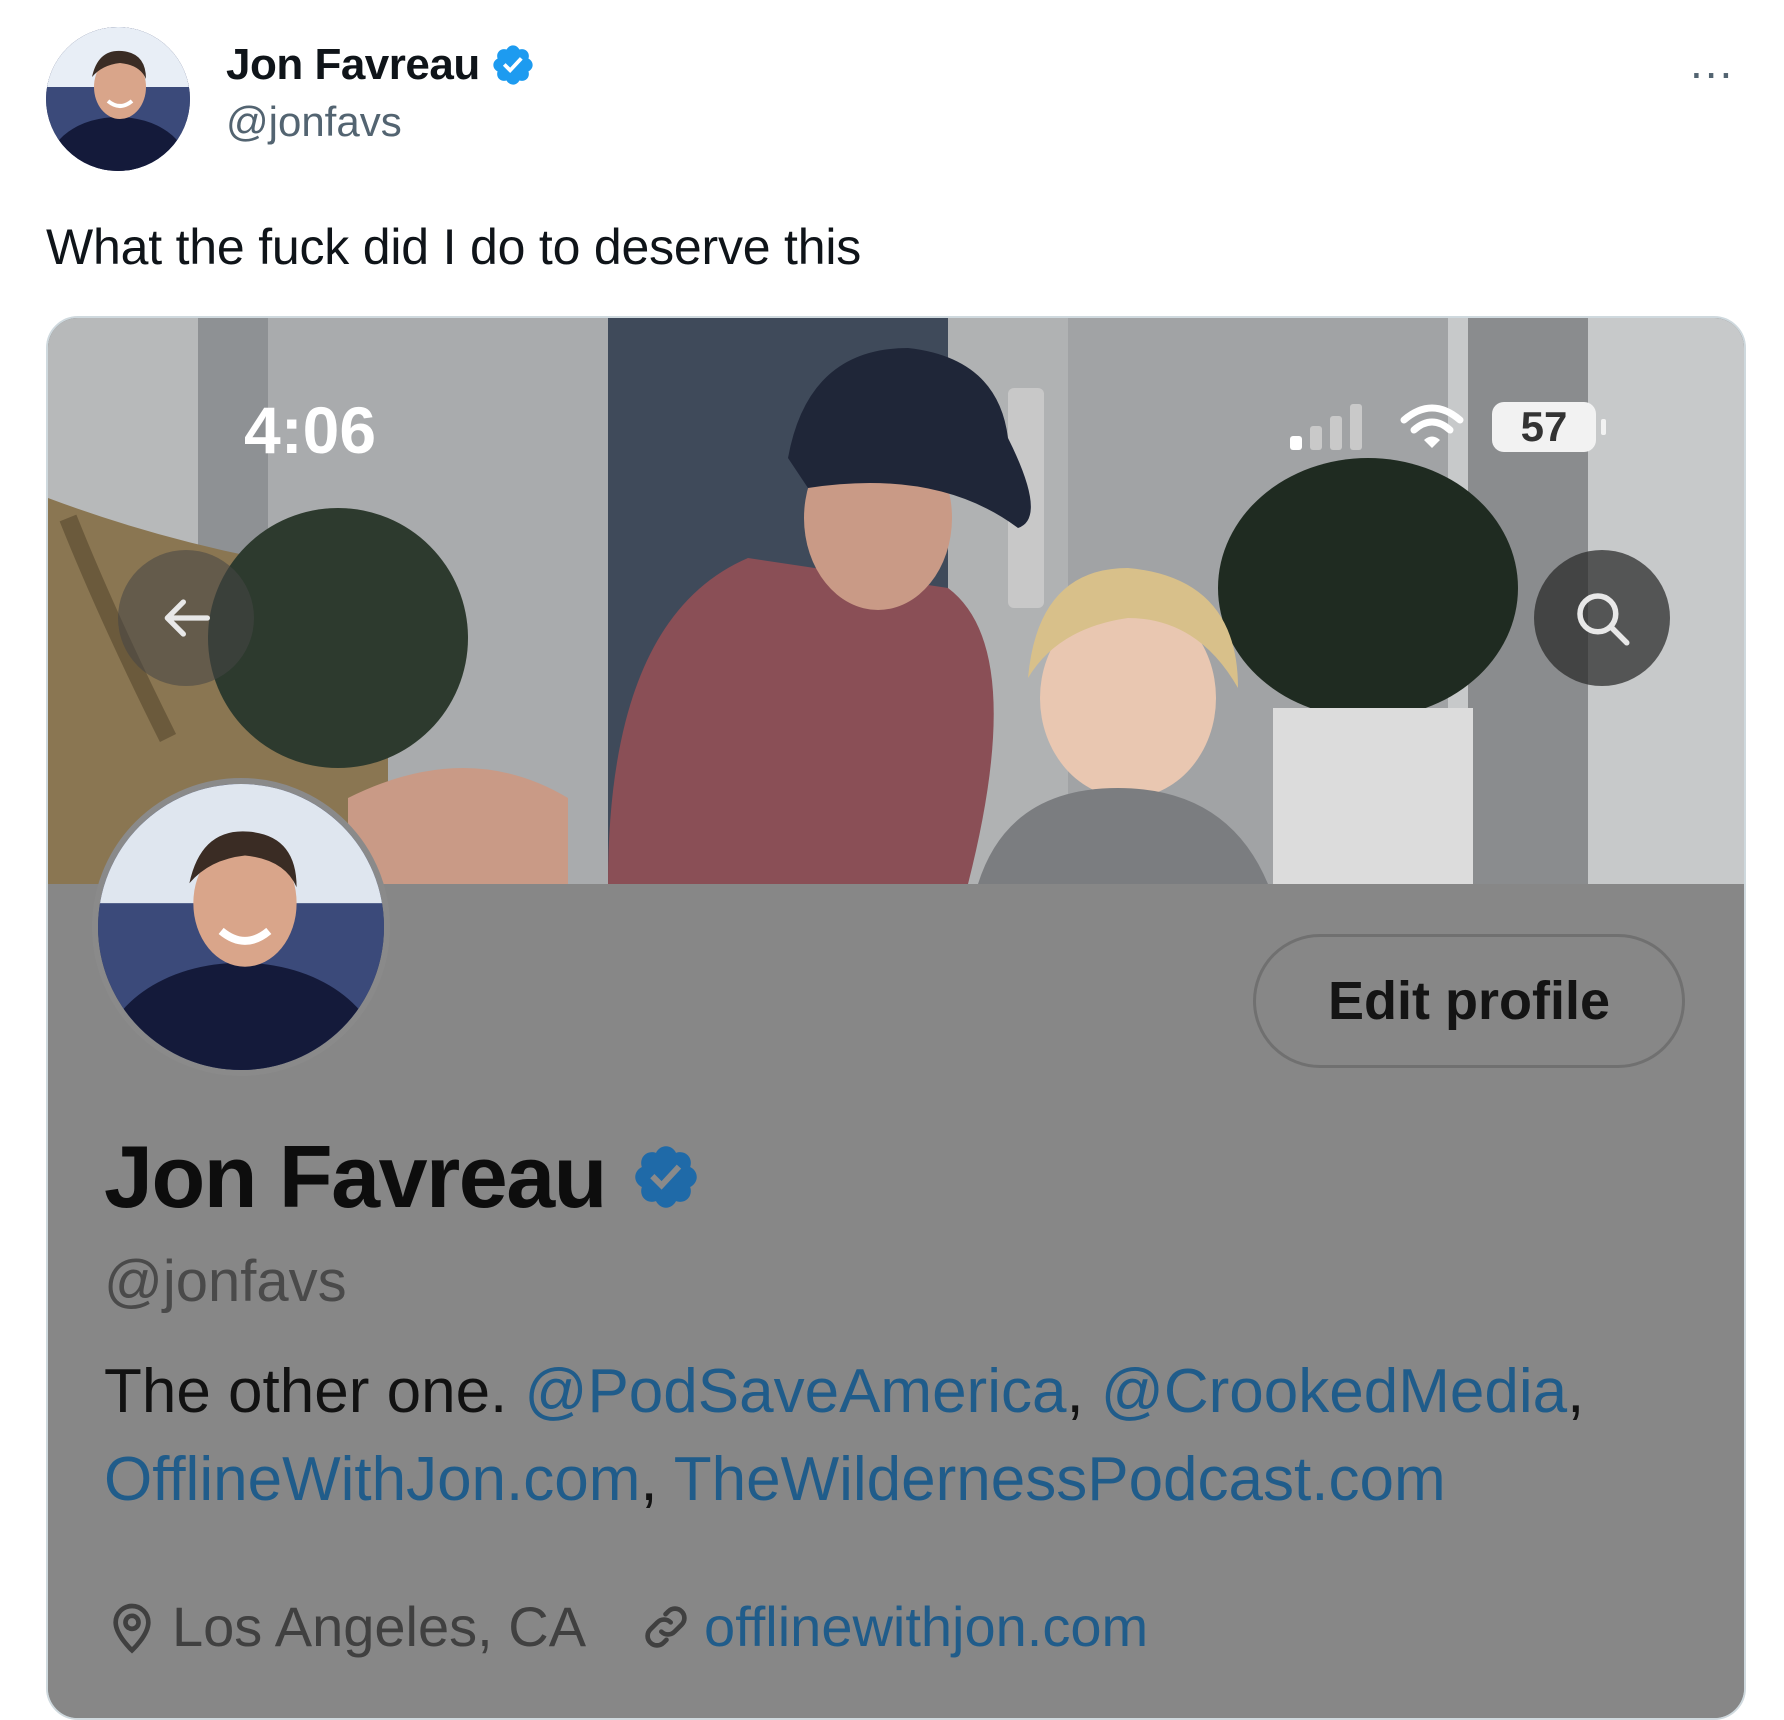 This screenshot has height=1720, width=1784. I want to click on profile-location: Los Angeles, CA, so click(379, 1626).